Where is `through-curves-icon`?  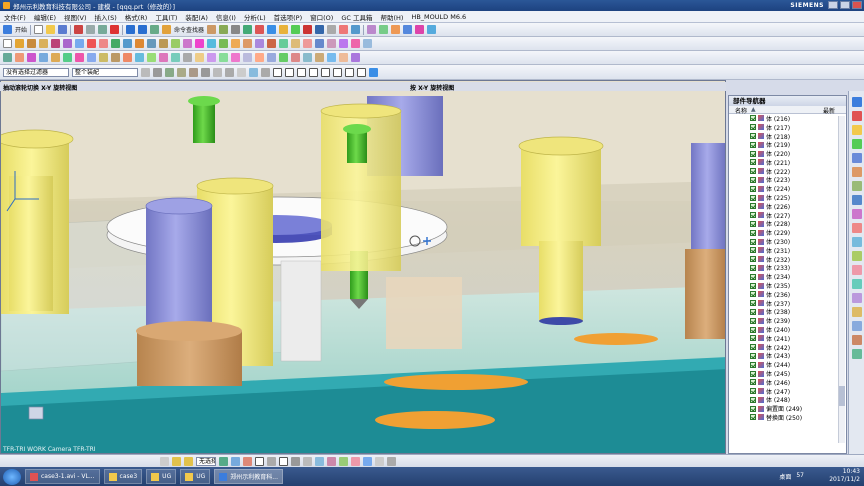
through-curves-icon is located at coordinates (199, 57).